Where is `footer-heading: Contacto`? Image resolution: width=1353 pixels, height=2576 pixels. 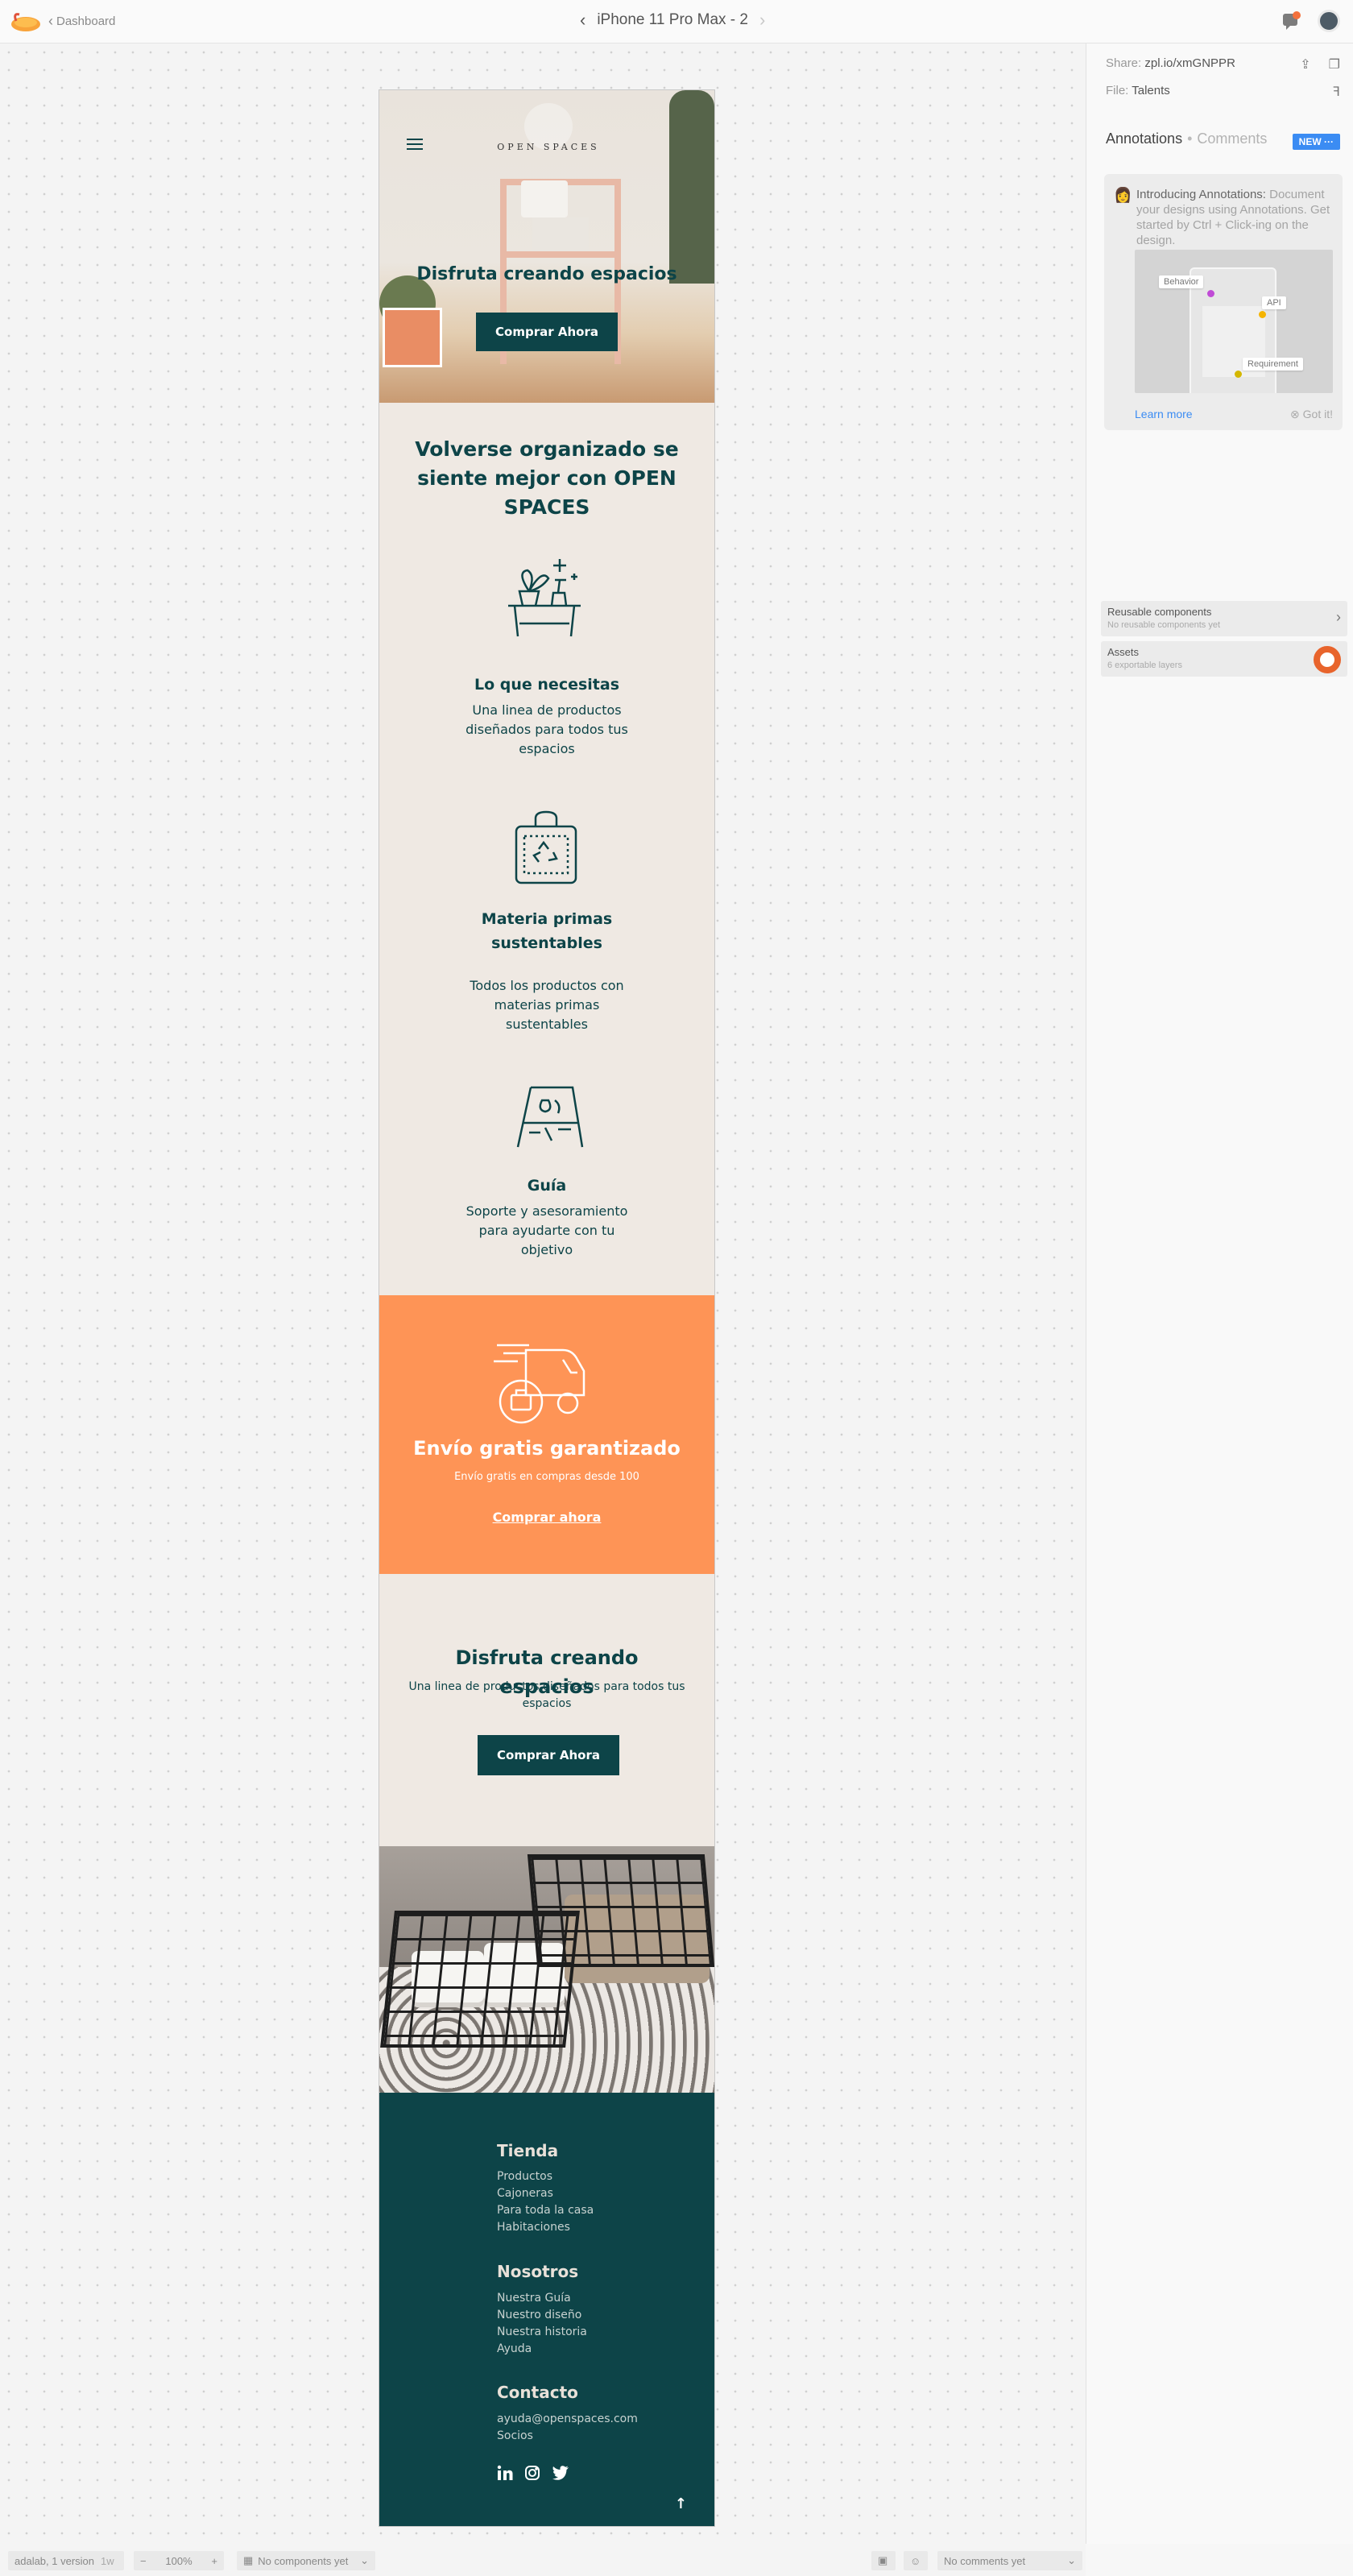
footer-heading: Contacto is located at coordinates (537, 2392).